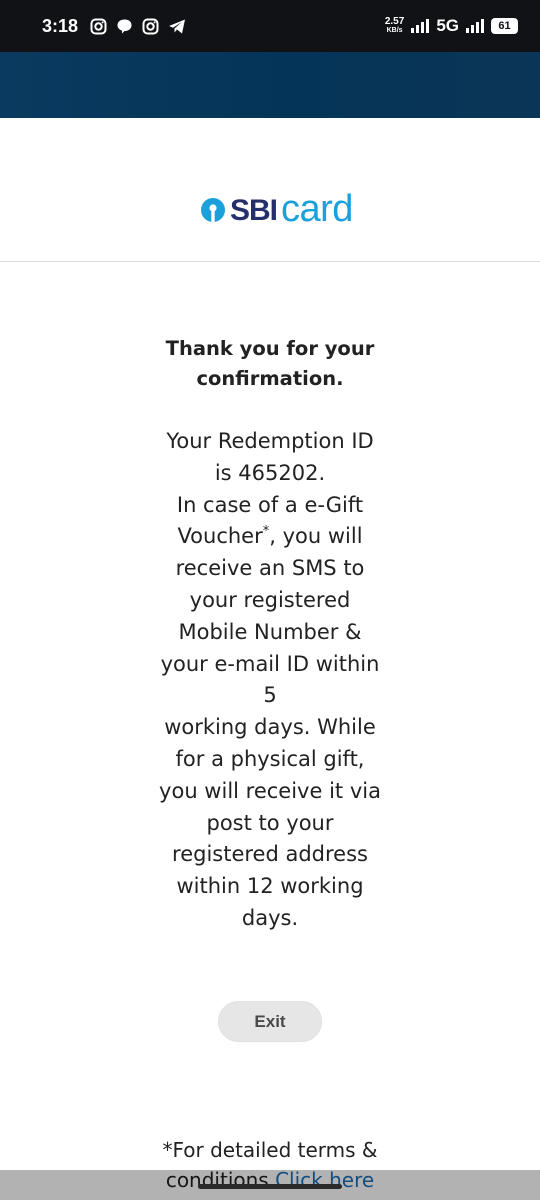 The image size is (540, 1200). What do you see at coordinates (60, 25) in the screenshot?
I see `status-time: 3:18` at bounding box center [60, 25].